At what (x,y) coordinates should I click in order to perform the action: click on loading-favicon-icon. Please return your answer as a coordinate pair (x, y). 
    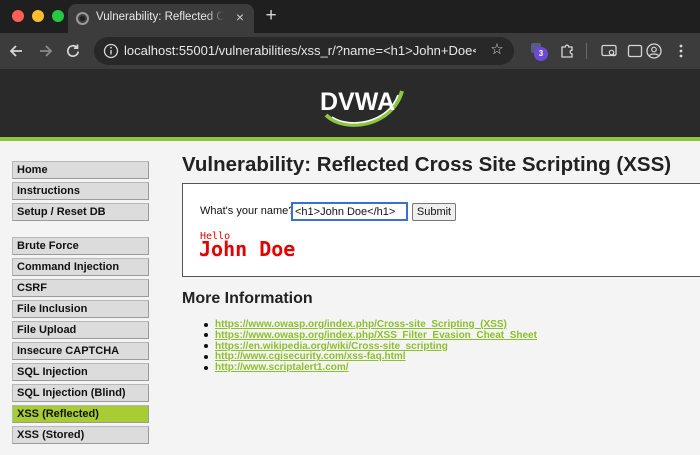
    Looking at the image, I should click on (82, 18).